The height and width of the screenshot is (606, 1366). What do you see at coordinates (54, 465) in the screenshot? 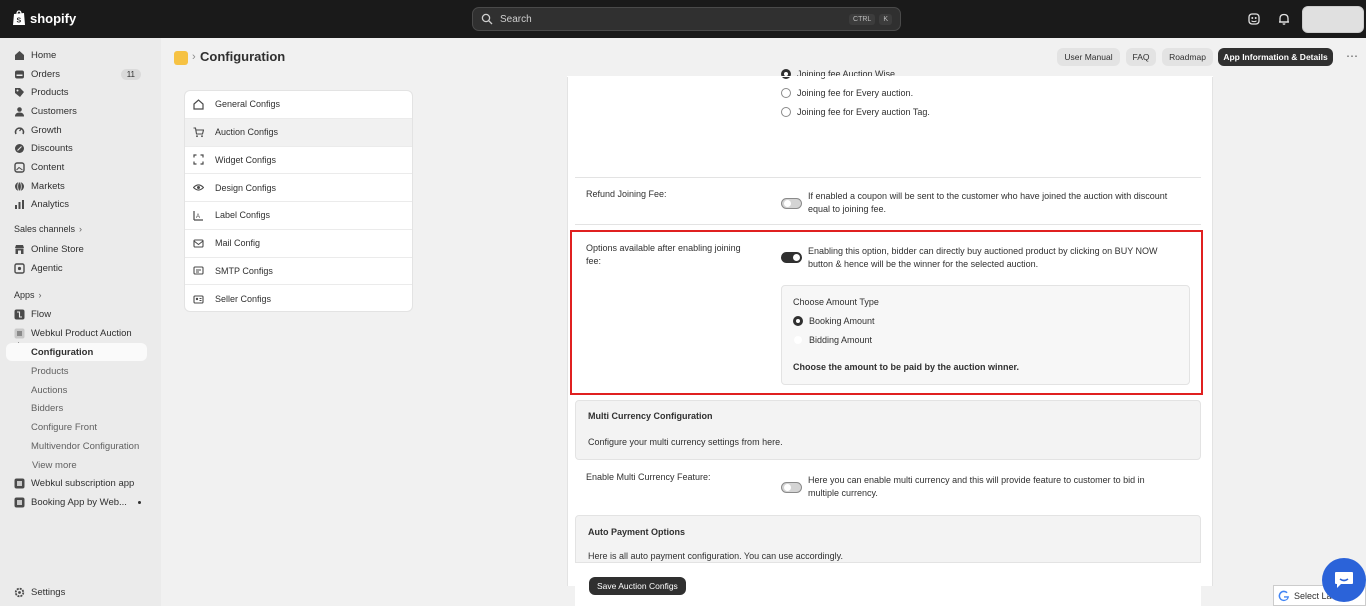
I see `sidebar-item-label: View more` at bounding box center [54, 465].